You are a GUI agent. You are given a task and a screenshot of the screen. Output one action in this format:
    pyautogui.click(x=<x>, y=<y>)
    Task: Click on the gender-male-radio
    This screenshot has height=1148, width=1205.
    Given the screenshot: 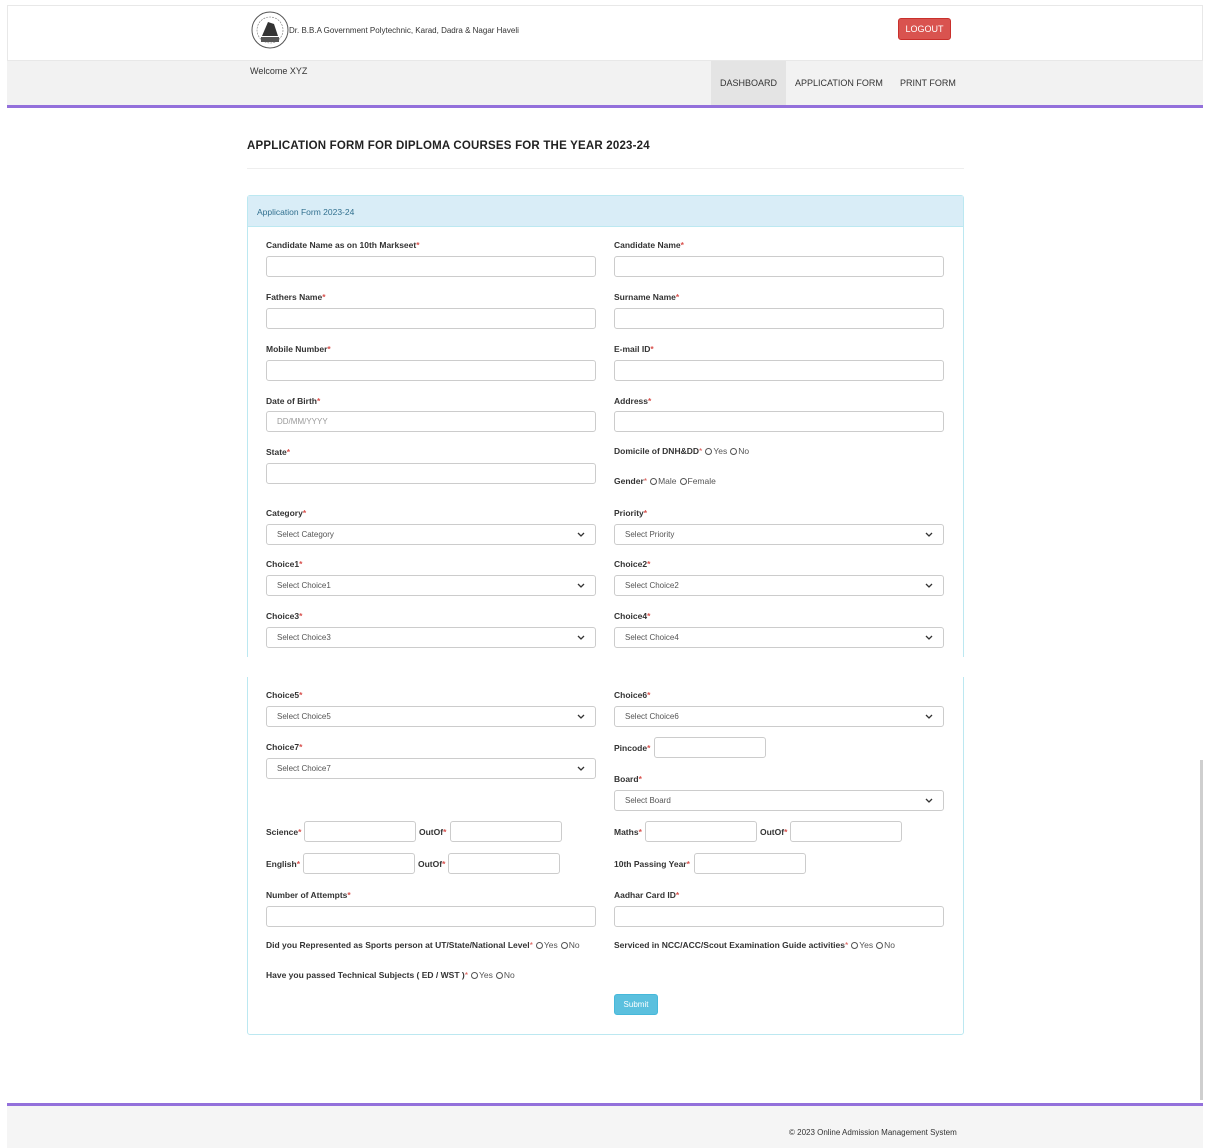 What is the action you would take?
    pyautogui.click(x=654, y=481)
    